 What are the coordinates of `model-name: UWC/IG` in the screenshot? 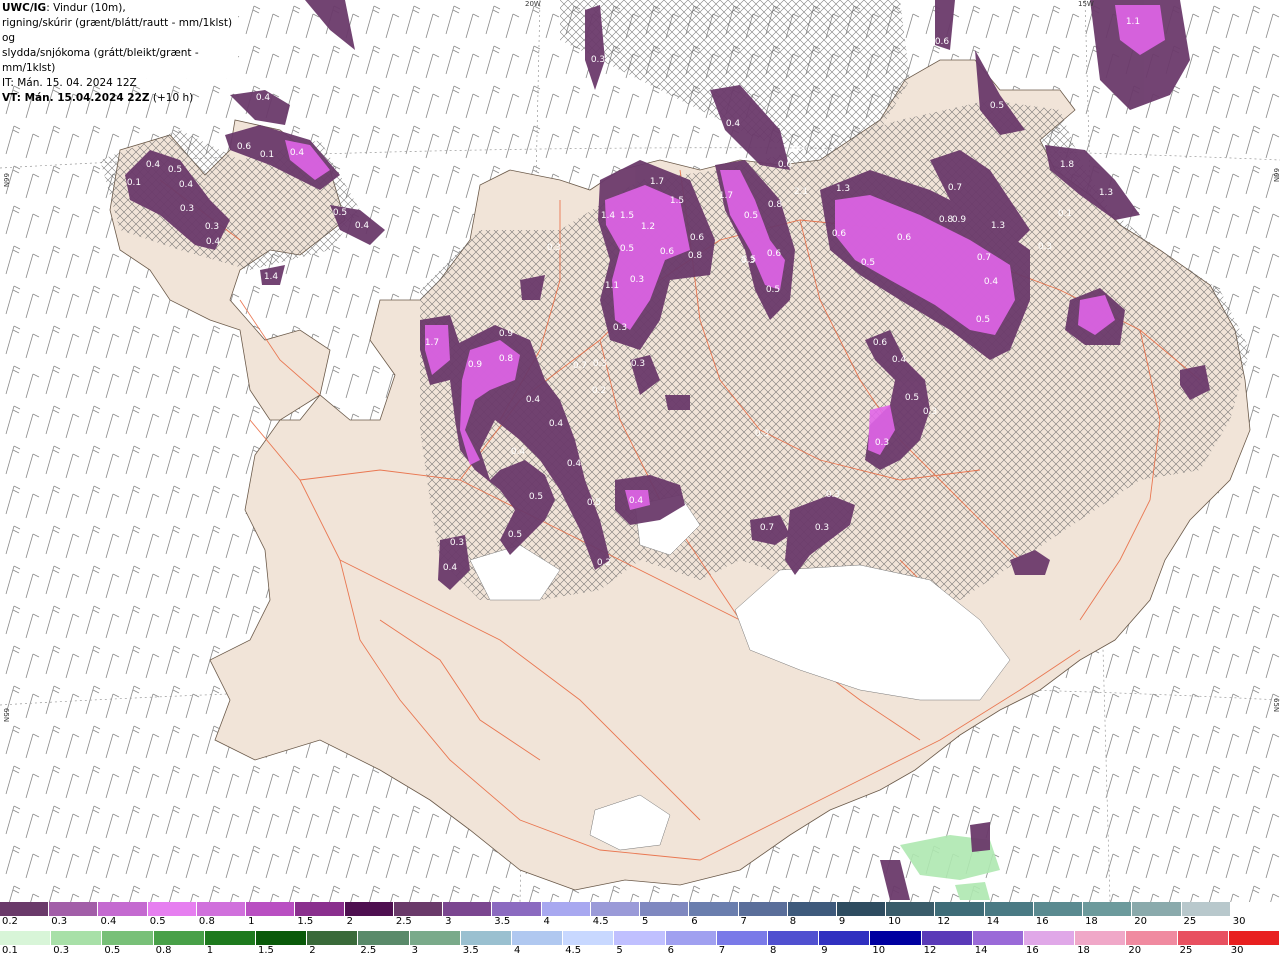 It's located at (24, 8).